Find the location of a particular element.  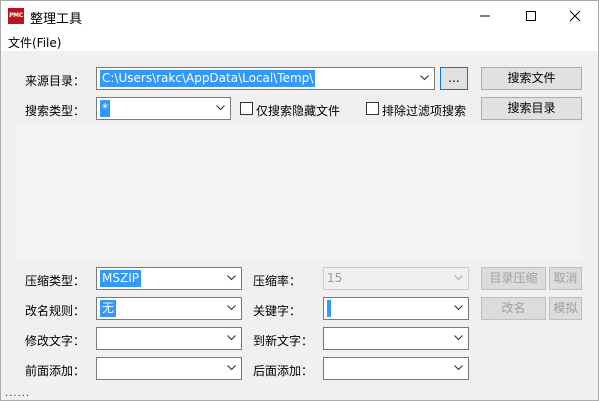

maximize-button is located at coordinates (531, 16).